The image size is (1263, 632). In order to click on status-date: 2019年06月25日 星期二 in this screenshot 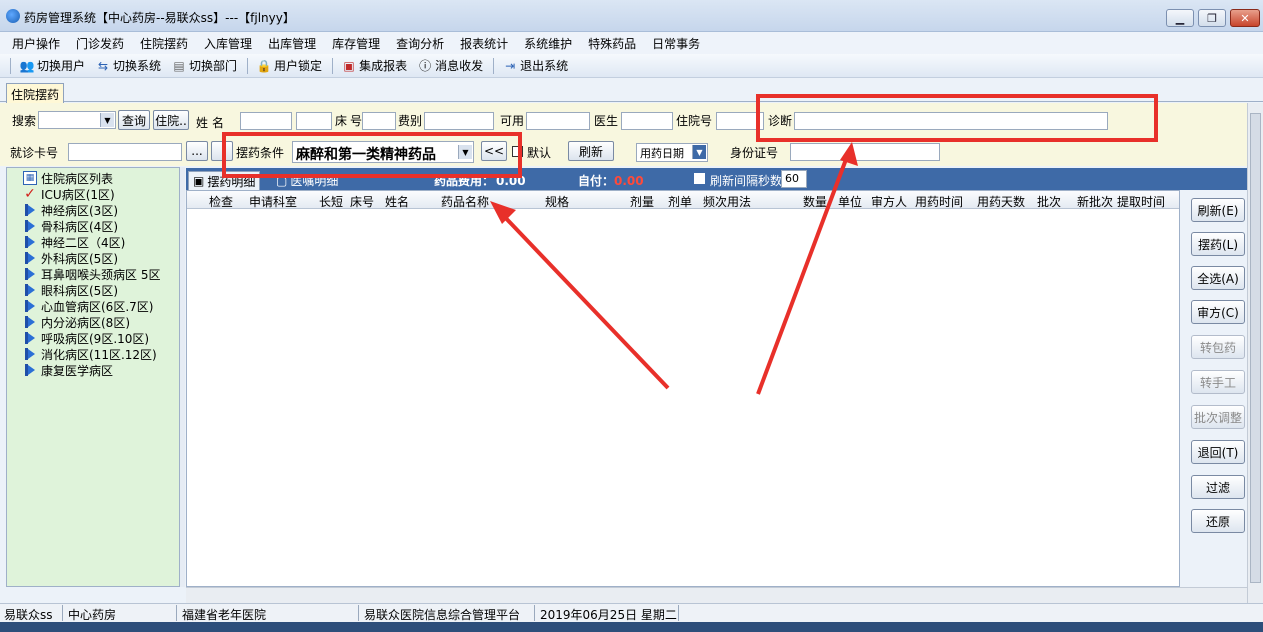, I will do `click(608, 615)`.